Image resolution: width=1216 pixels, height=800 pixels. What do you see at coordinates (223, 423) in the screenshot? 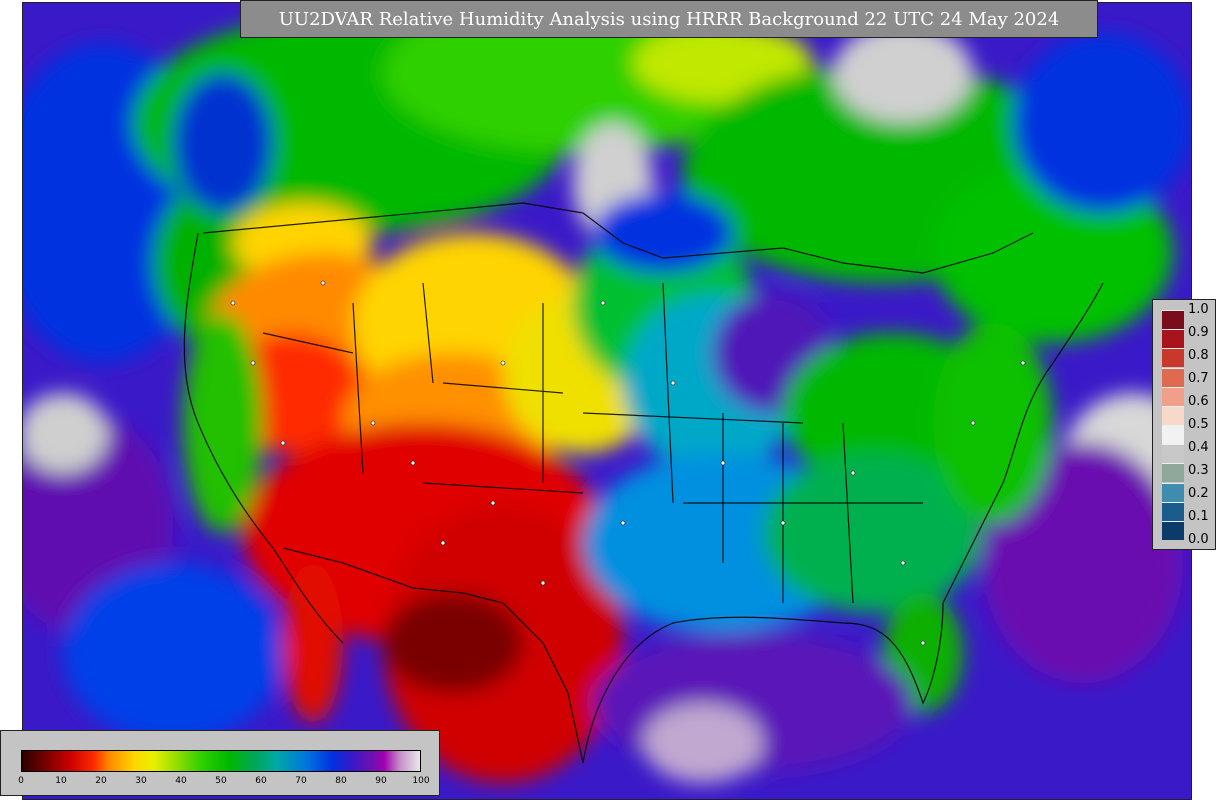
I see `california-green` at bounding box center [223, 423].